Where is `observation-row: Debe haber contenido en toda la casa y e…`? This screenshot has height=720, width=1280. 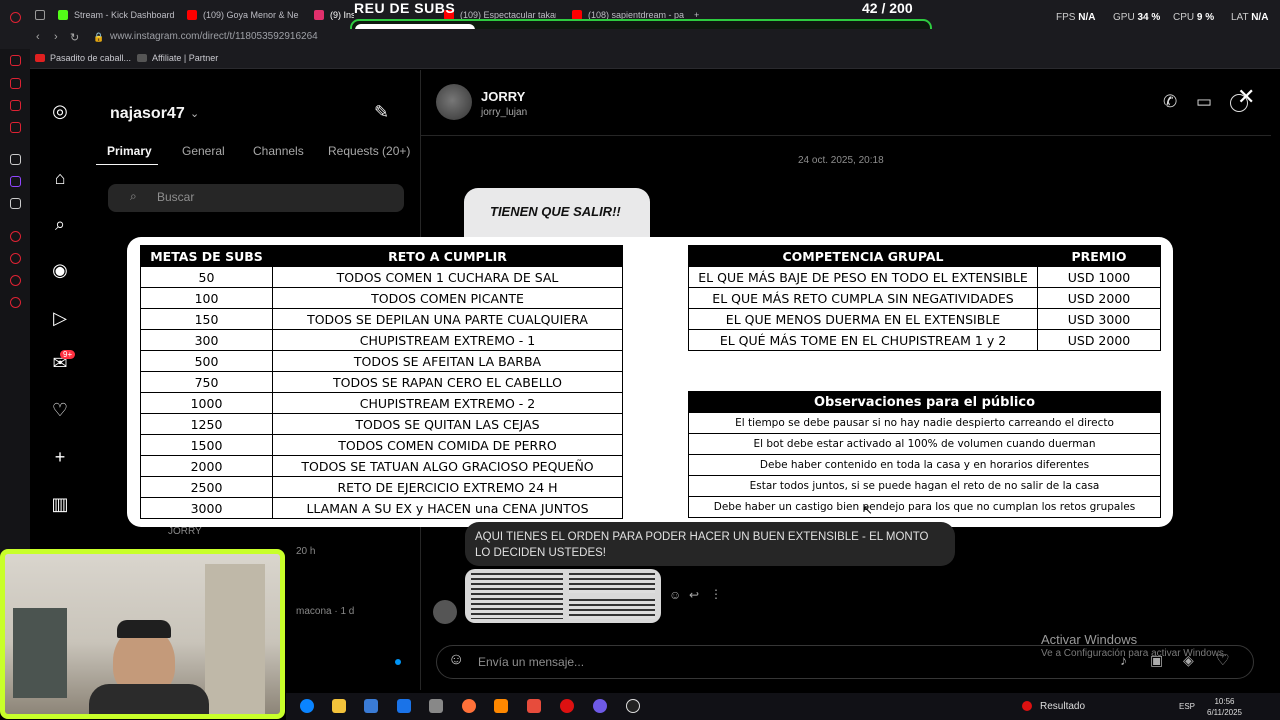 observation-row: Debe haber contenido en toda la casa y e… is located at coordinates (924, 465).